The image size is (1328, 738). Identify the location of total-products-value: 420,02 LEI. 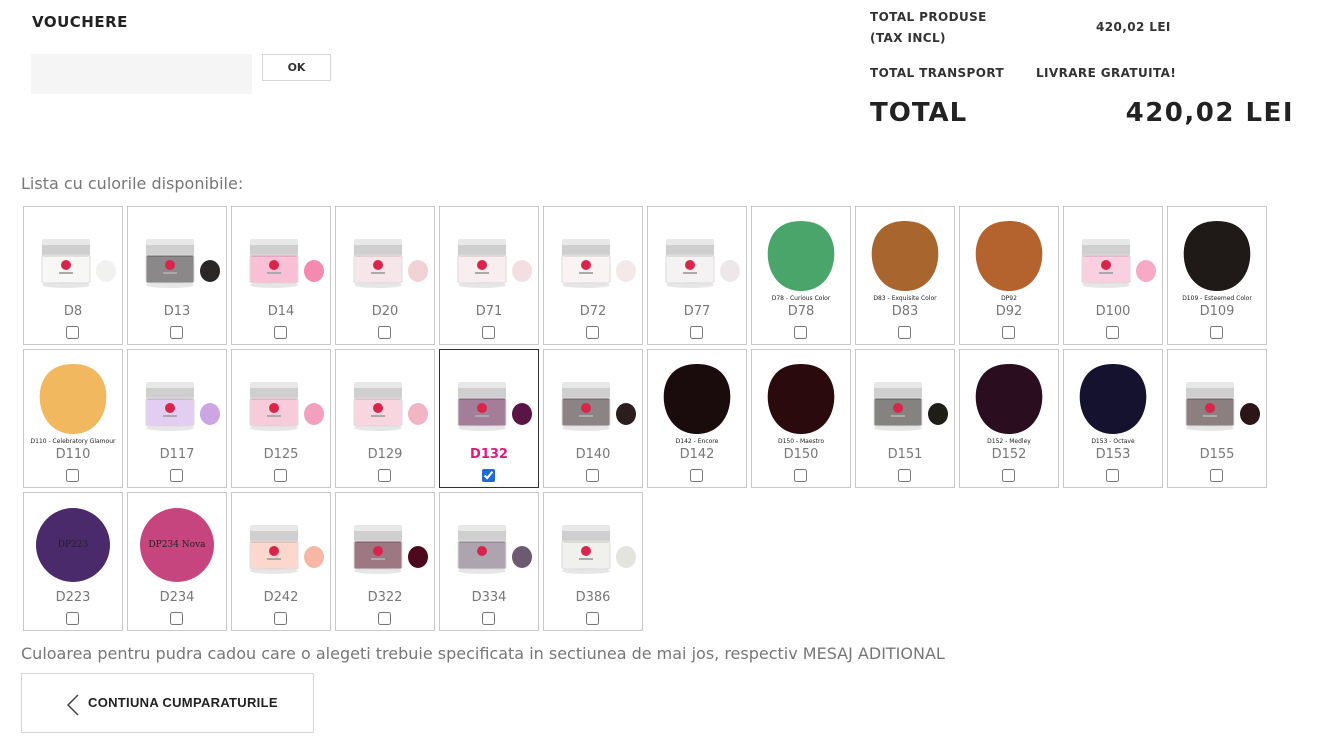
(1133, 27).